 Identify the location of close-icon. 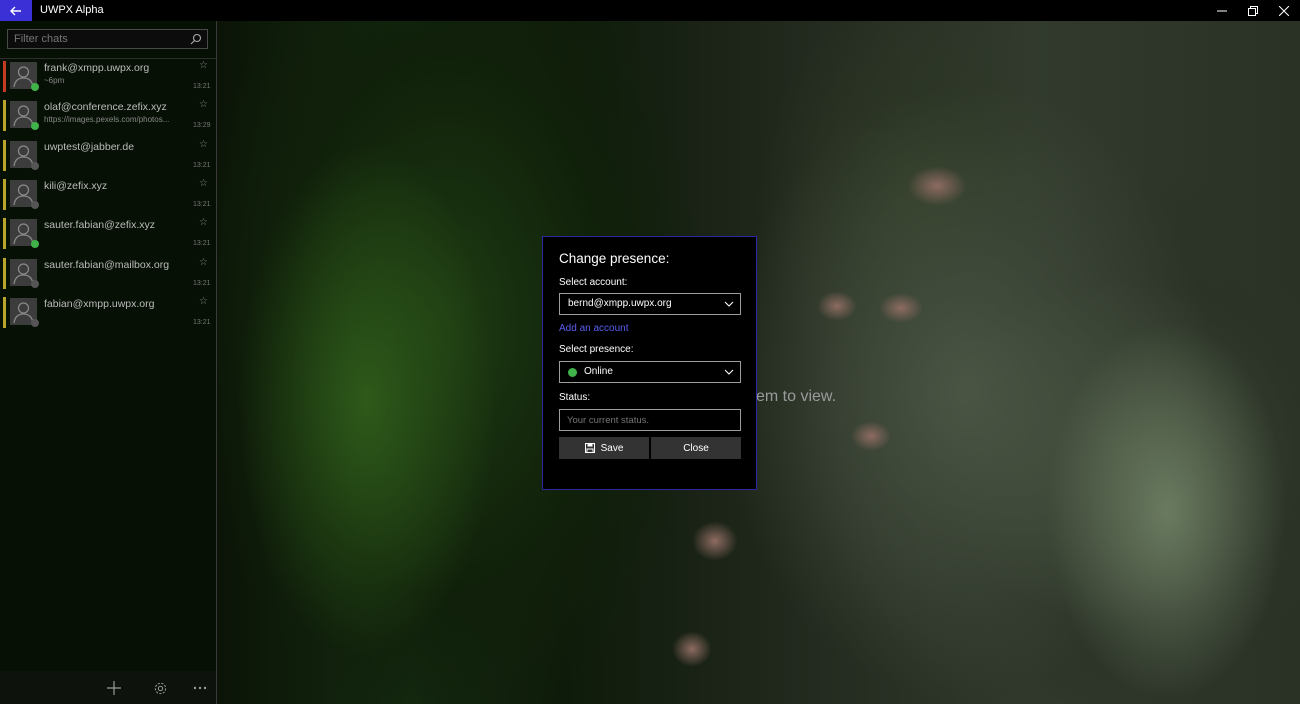
(1284, 10).